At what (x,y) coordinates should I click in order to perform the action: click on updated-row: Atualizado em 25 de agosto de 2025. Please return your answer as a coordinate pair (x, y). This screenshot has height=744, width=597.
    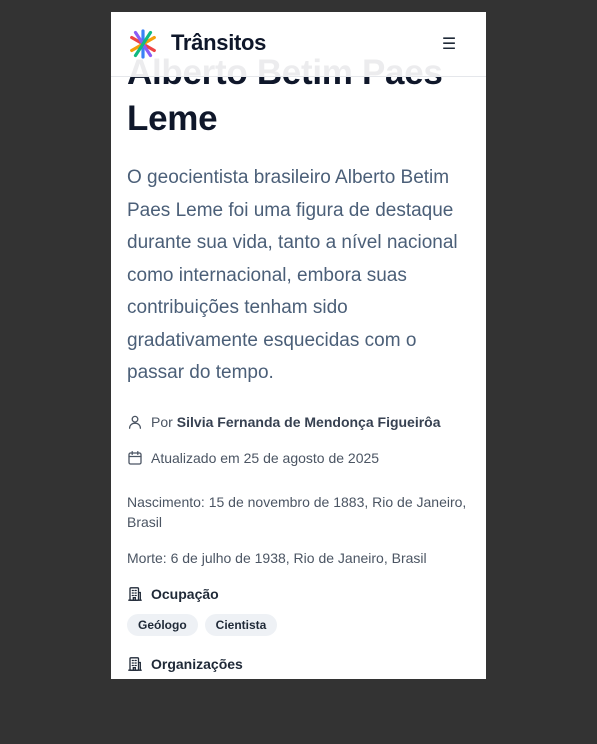
    Looking at the image, I should click on (298, 458).